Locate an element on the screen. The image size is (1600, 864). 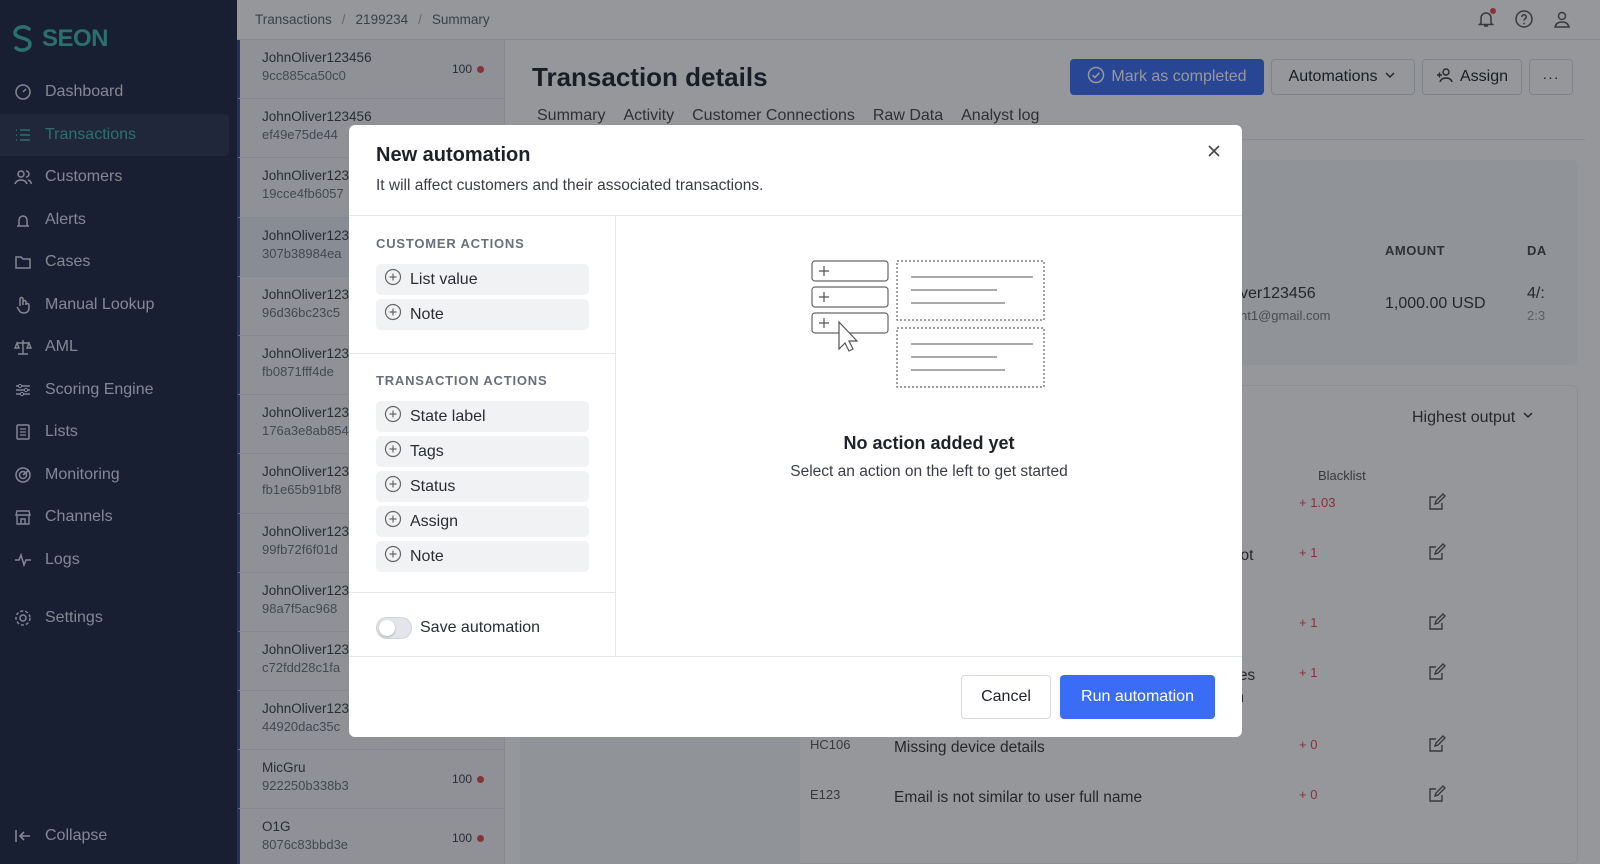
transaction-actions-title: TRANSACTION ACTIONS is located at coordinates (462, 380).